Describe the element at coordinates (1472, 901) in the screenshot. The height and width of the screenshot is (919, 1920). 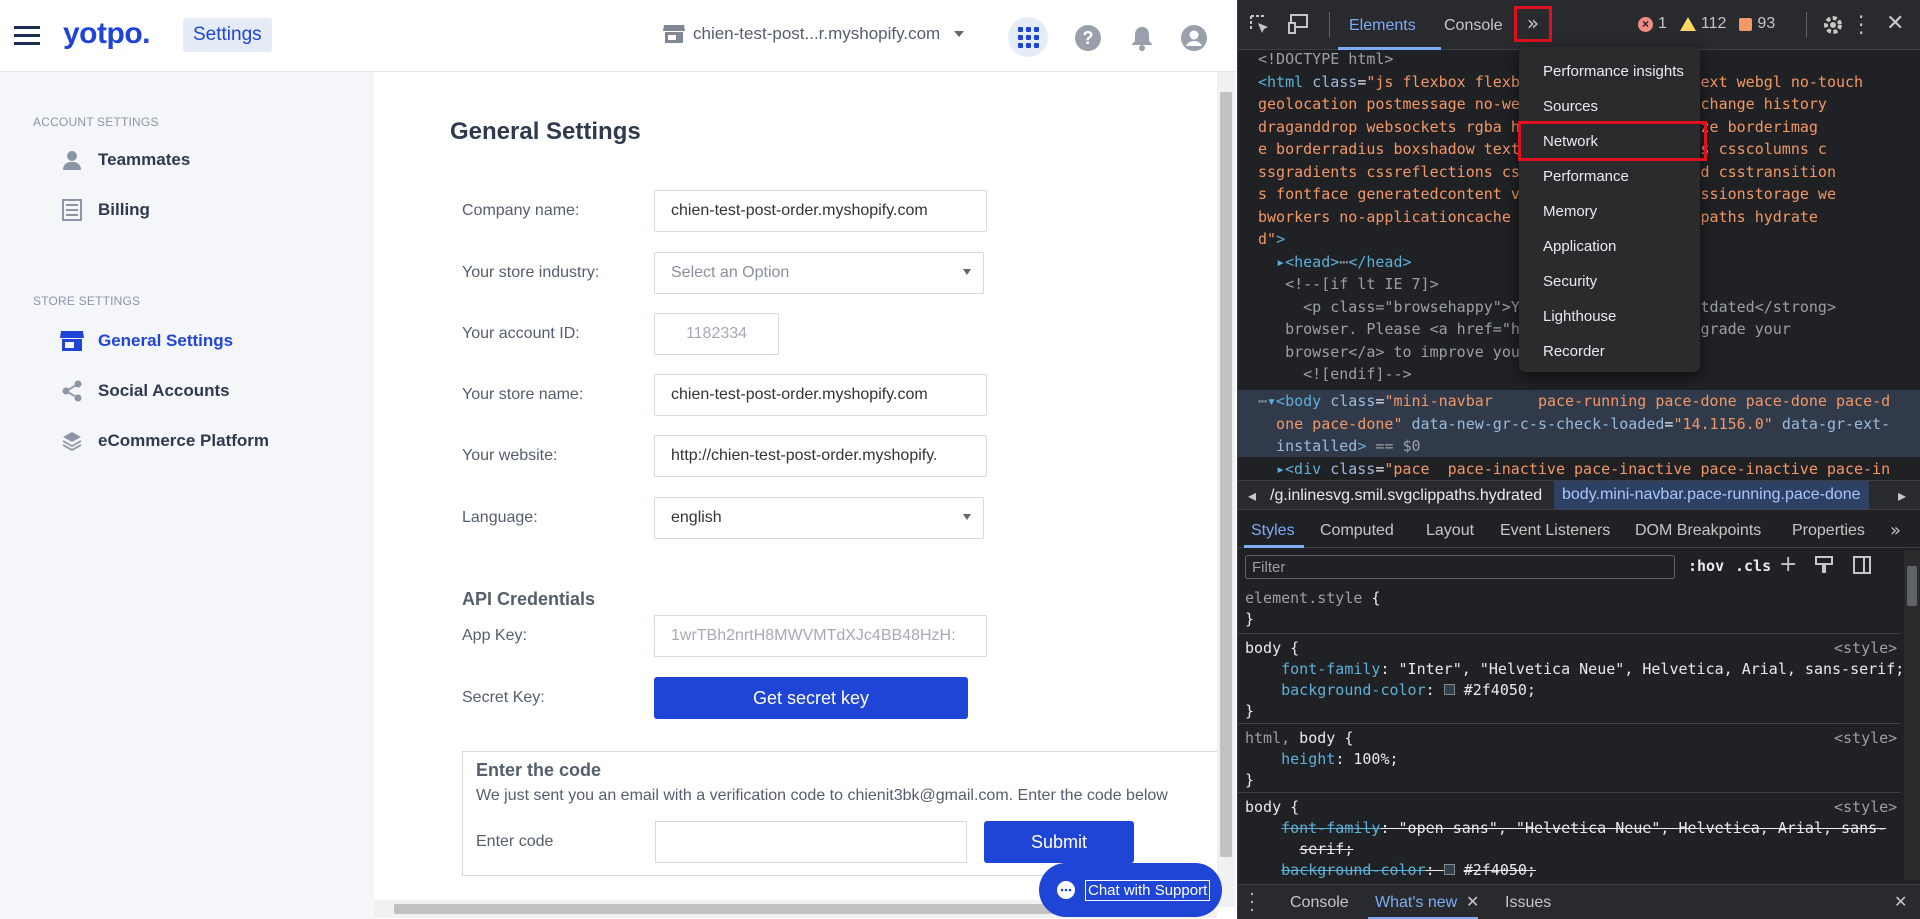
I see `close-tab-icon: ✕` at that location.